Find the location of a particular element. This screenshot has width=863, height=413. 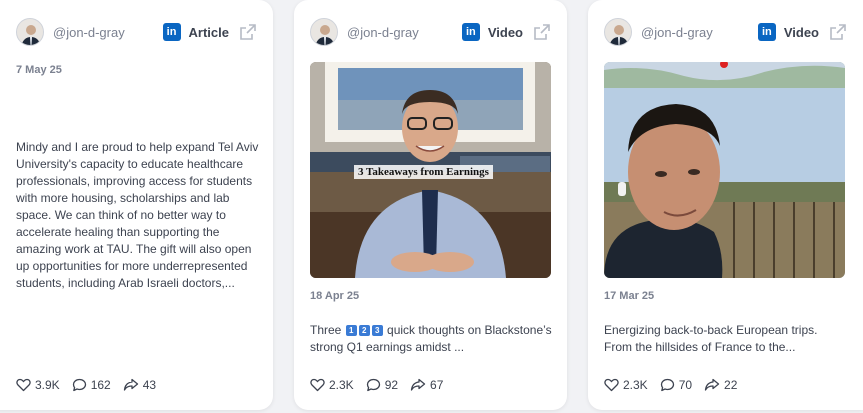

comments-stat: 70 is located at coordinates (676, 385).